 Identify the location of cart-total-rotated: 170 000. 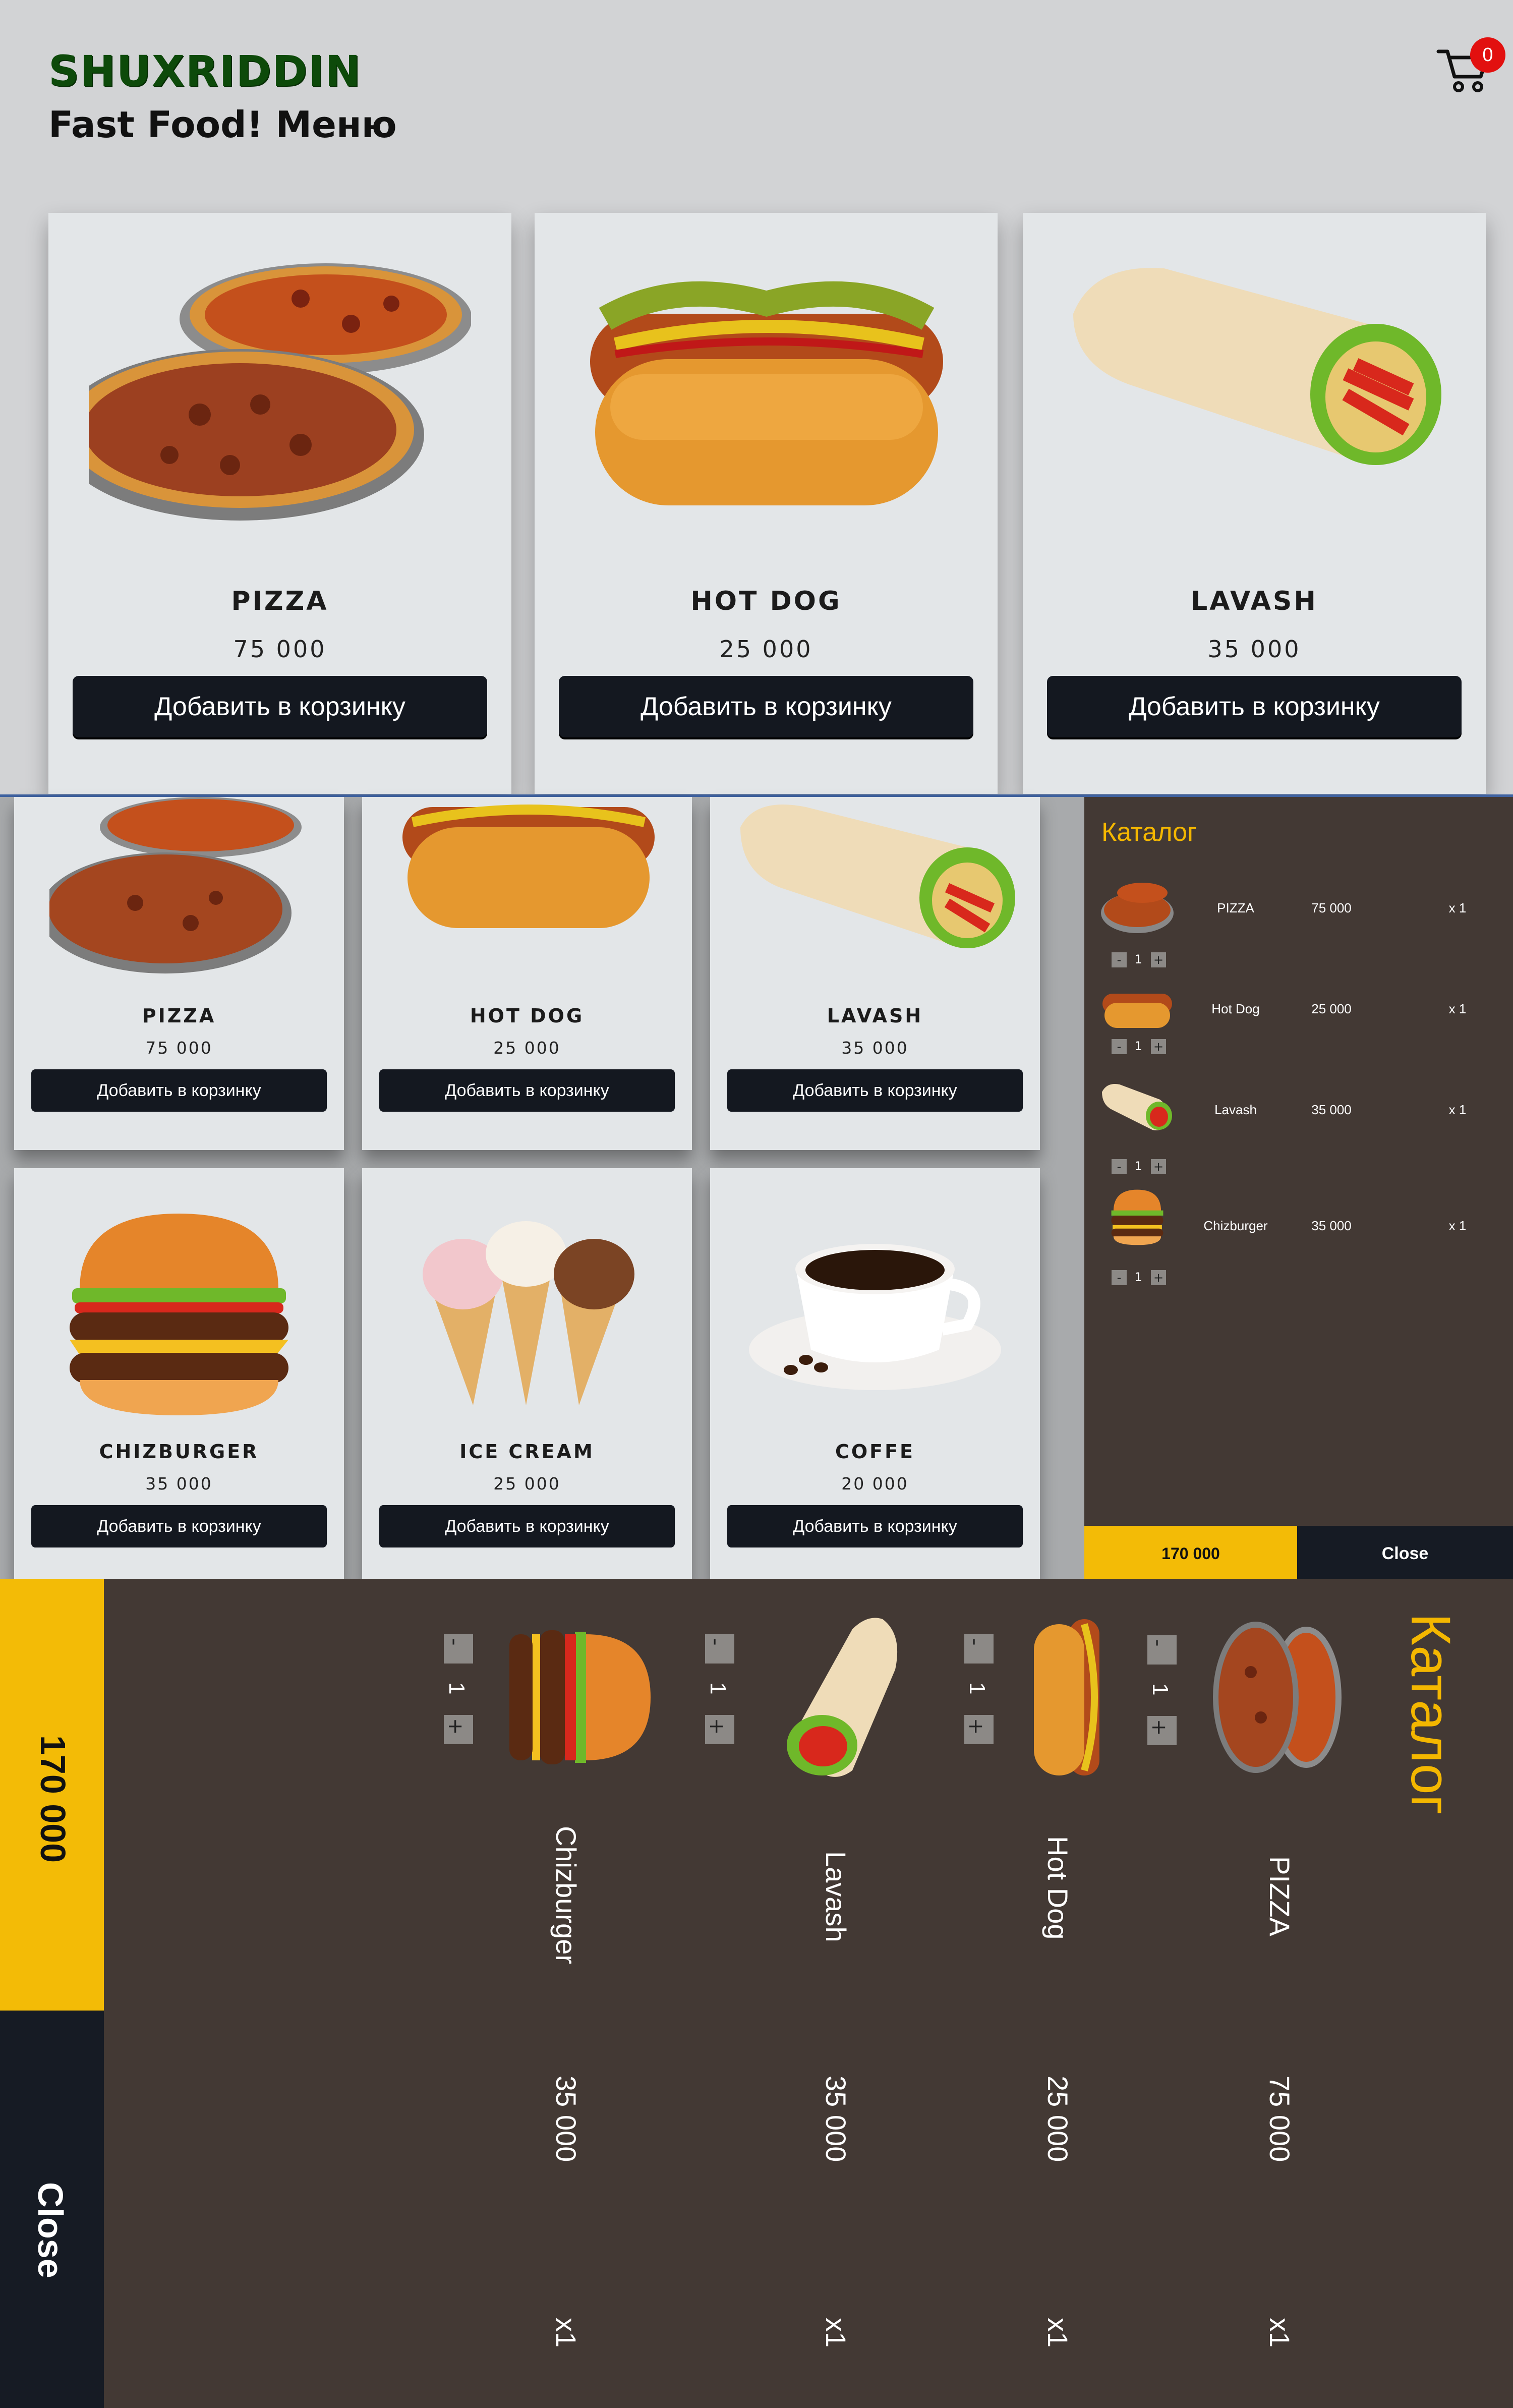
(52, 1795).